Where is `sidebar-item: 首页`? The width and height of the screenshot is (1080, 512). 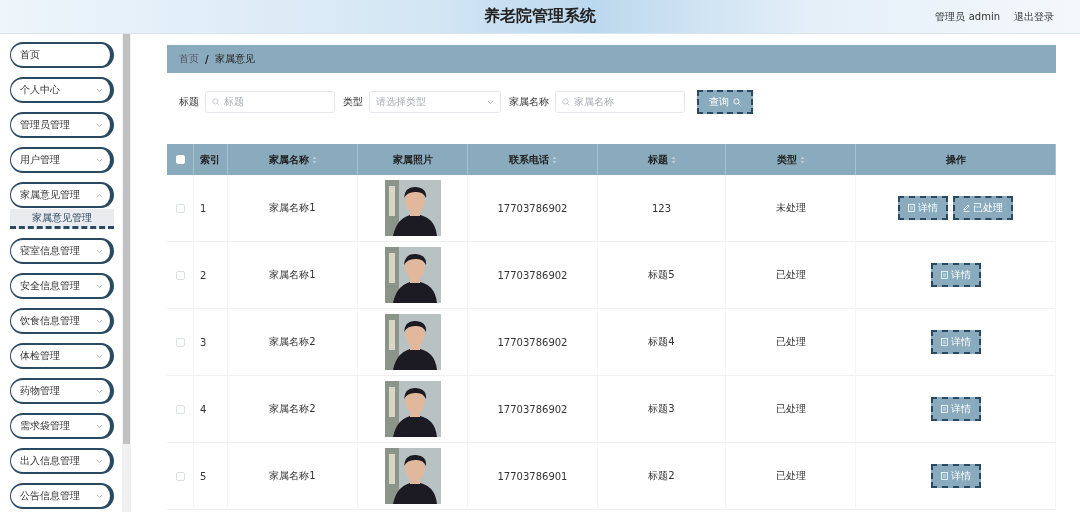
sidebar-item: 首页 is located at coordinates (62, 55).